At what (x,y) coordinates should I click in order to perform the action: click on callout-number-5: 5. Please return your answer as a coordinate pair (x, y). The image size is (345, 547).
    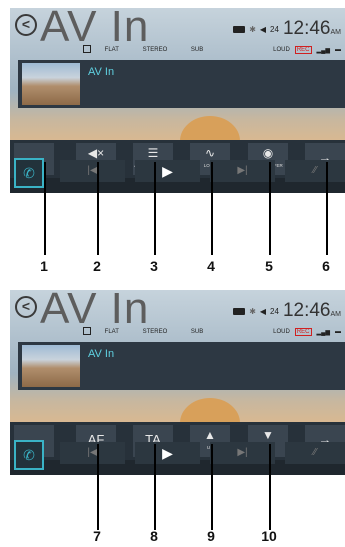
    Looking at the image, I should click on (269, 266).